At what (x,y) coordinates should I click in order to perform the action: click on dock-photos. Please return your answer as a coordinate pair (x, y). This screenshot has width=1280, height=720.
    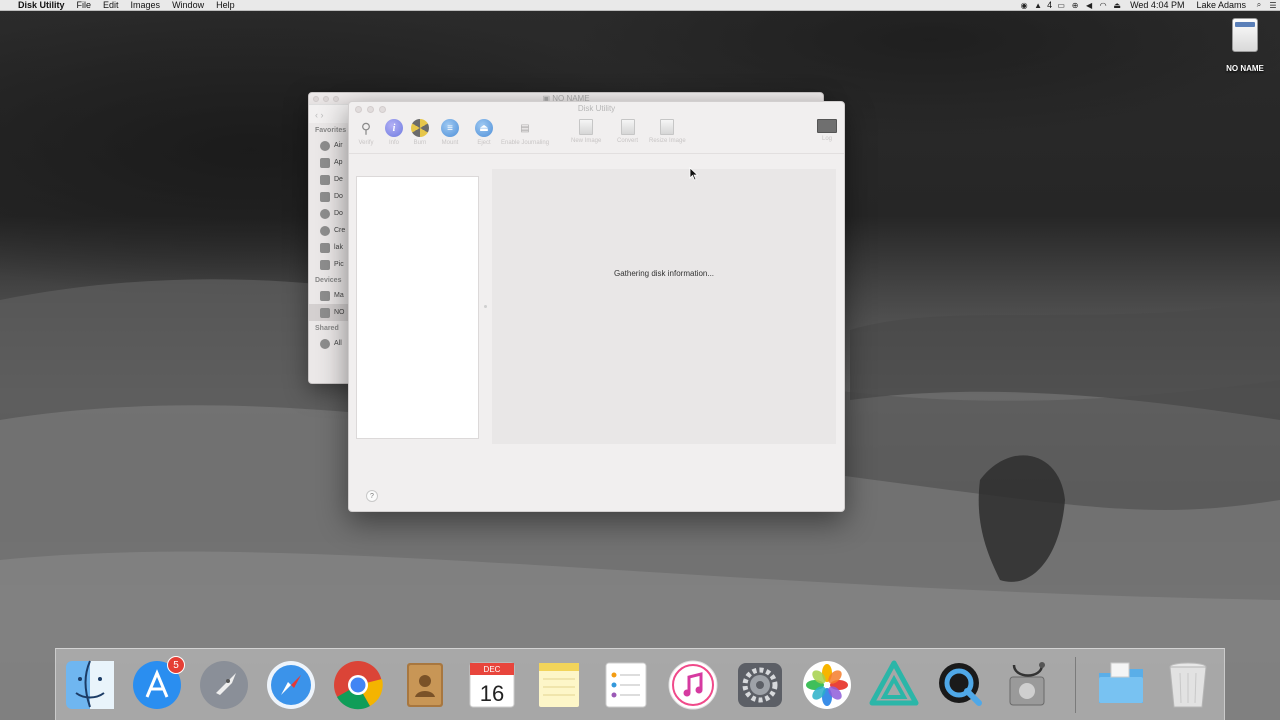
    Looking at the image, I should click on (827, 685).